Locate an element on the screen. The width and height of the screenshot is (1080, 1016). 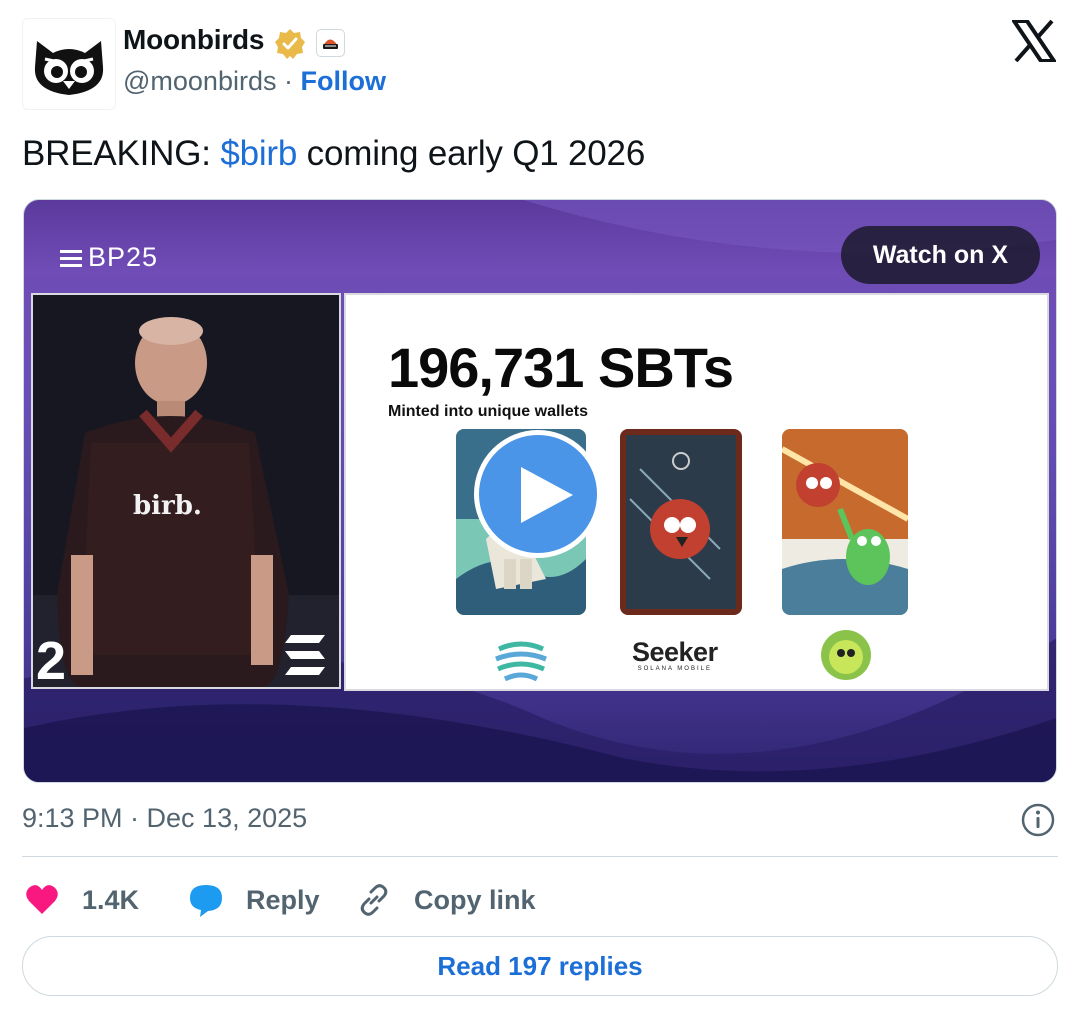
stage-digit: 2 is located at coordinates (51, 659).